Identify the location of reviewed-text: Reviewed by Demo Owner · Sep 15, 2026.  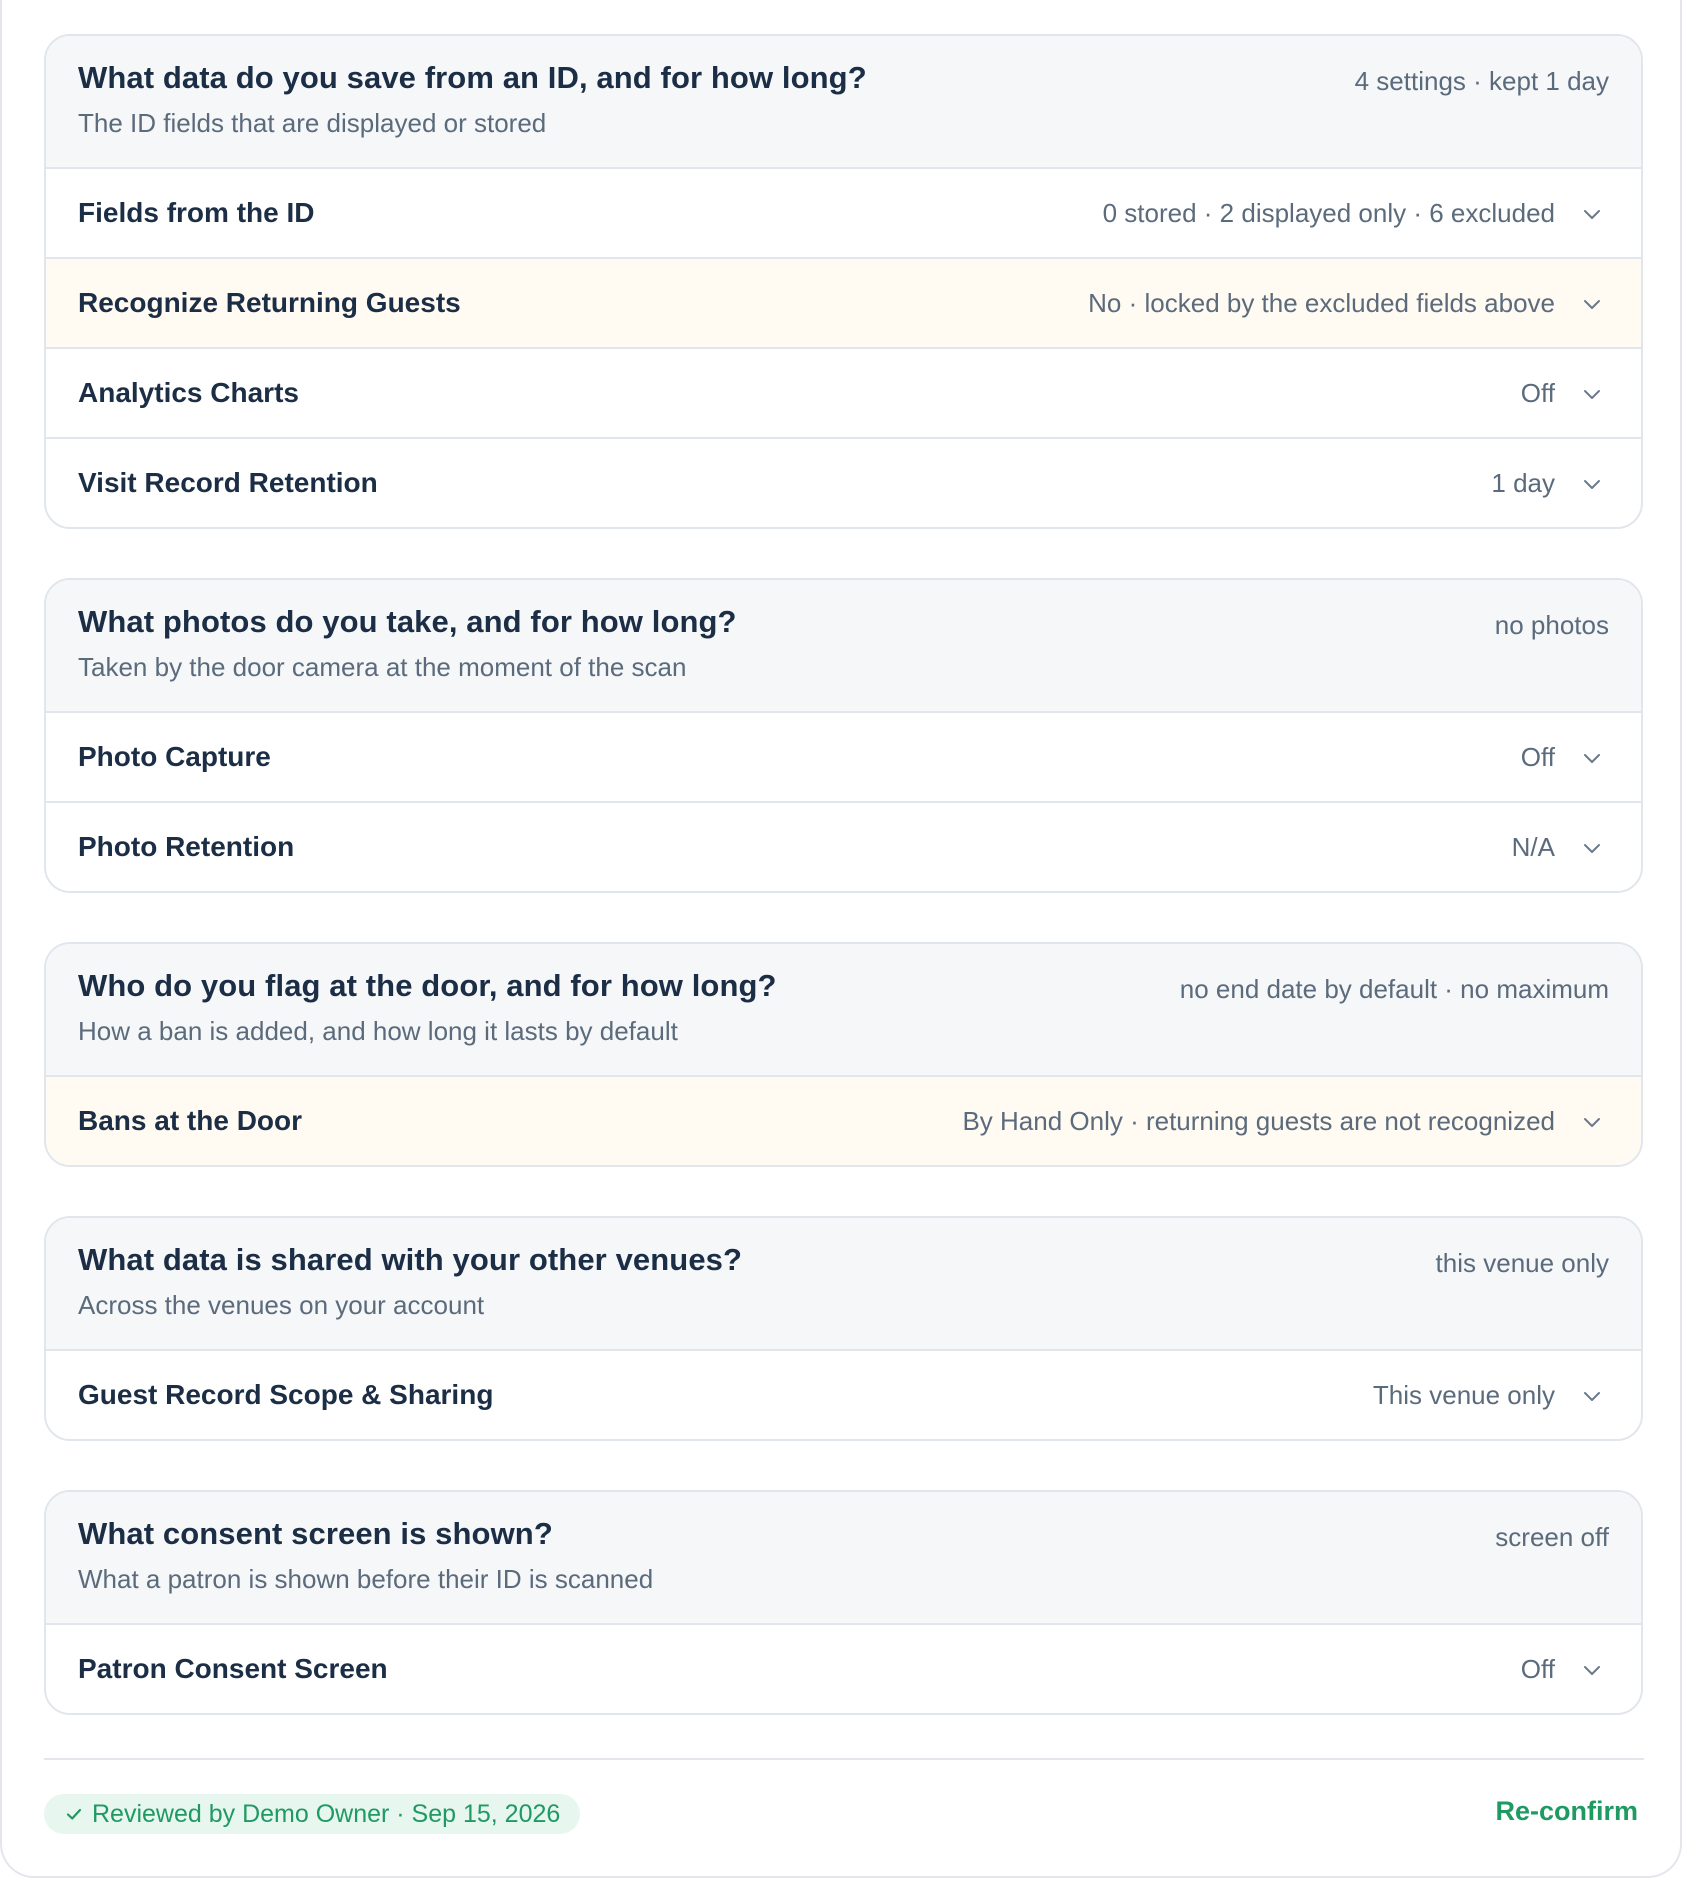
(326, 1813).